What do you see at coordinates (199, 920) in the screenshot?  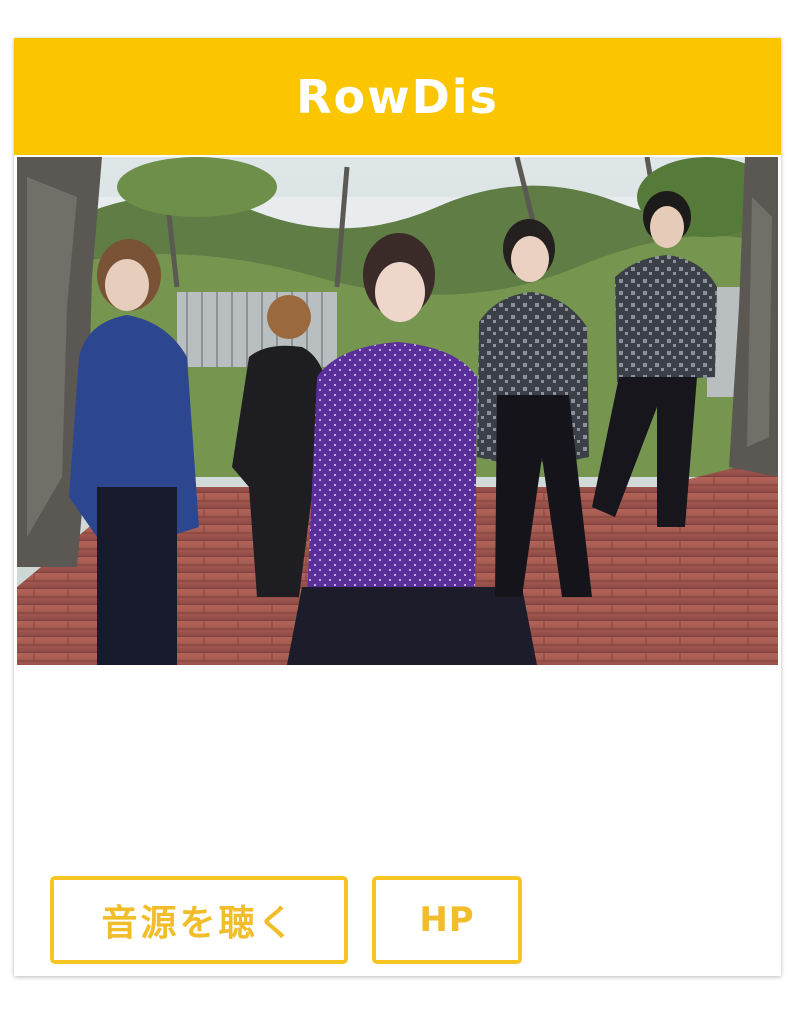 I see `listen-button: 音源を聴く` at bounding box center [199, 920].